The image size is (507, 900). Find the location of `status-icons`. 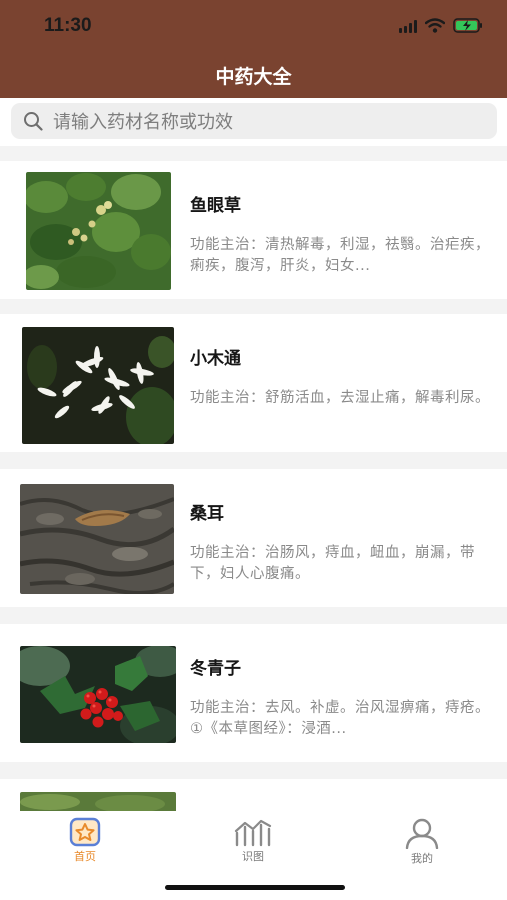

status-icons is located at coordinates (441, 25).